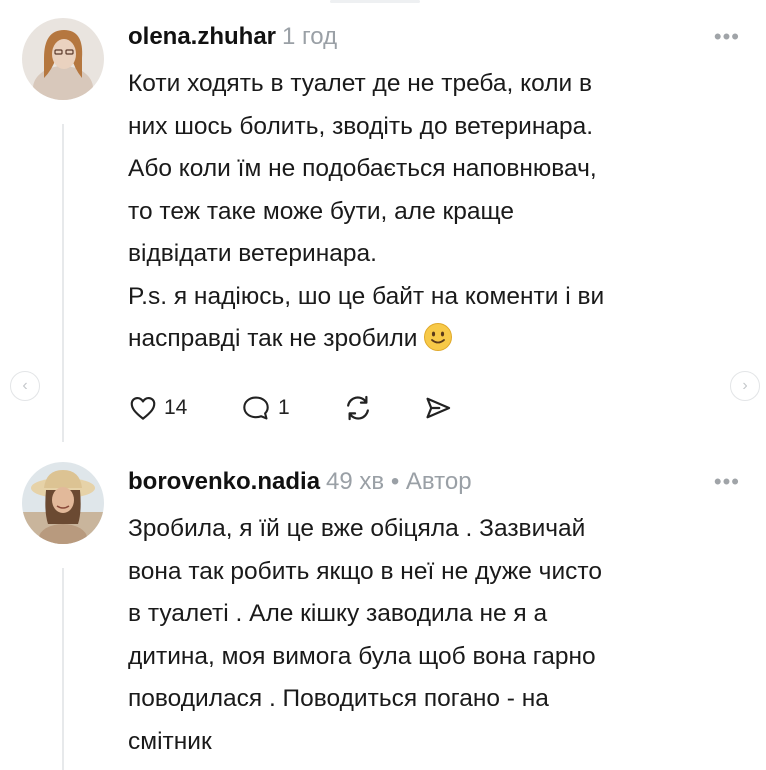  I want to click on comment-line: дитина, моя вимога була щоб вона гарно, so click(362, 656).